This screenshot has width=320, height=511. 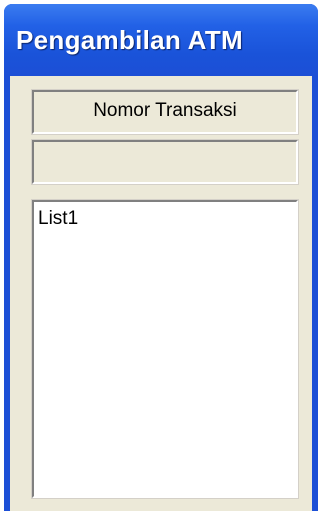 I want to click on title-bar: Pengambilan ATM, so click(x=161, y=40).